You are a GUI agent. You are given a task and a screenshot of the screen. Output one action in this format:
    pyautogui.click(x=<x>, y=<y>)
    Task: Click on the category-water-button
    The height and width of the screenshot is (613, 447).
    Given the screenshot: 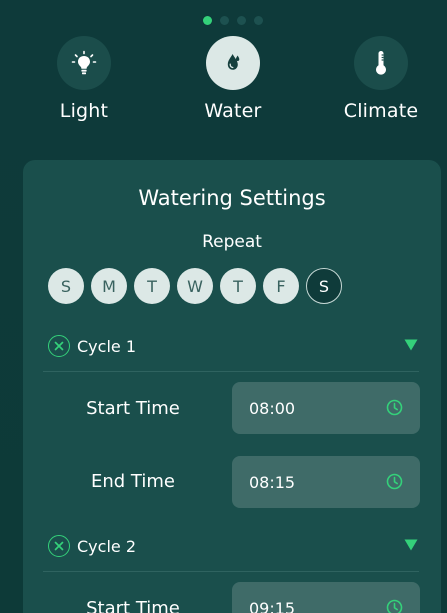 What is the action you would take?
    pyautogui.click(x=233, y=63)
    